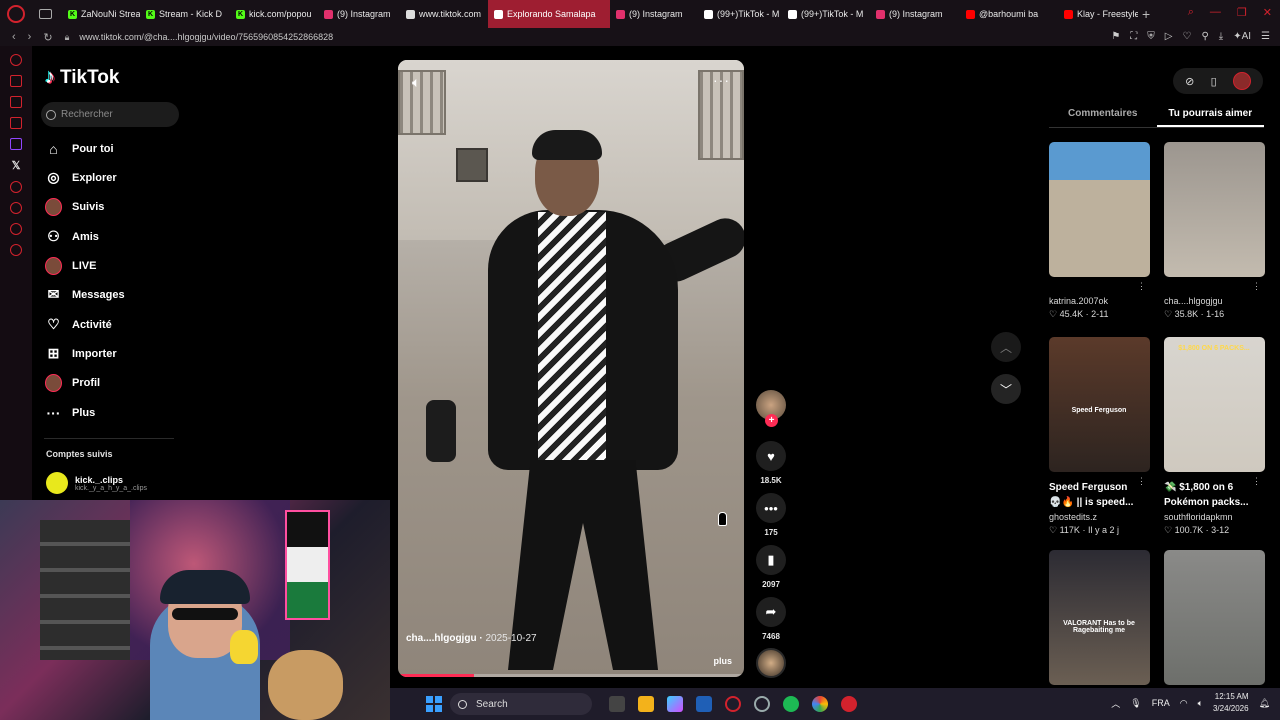  I want to click on search-tabs-icon: ⌕, so click(1191, 12).